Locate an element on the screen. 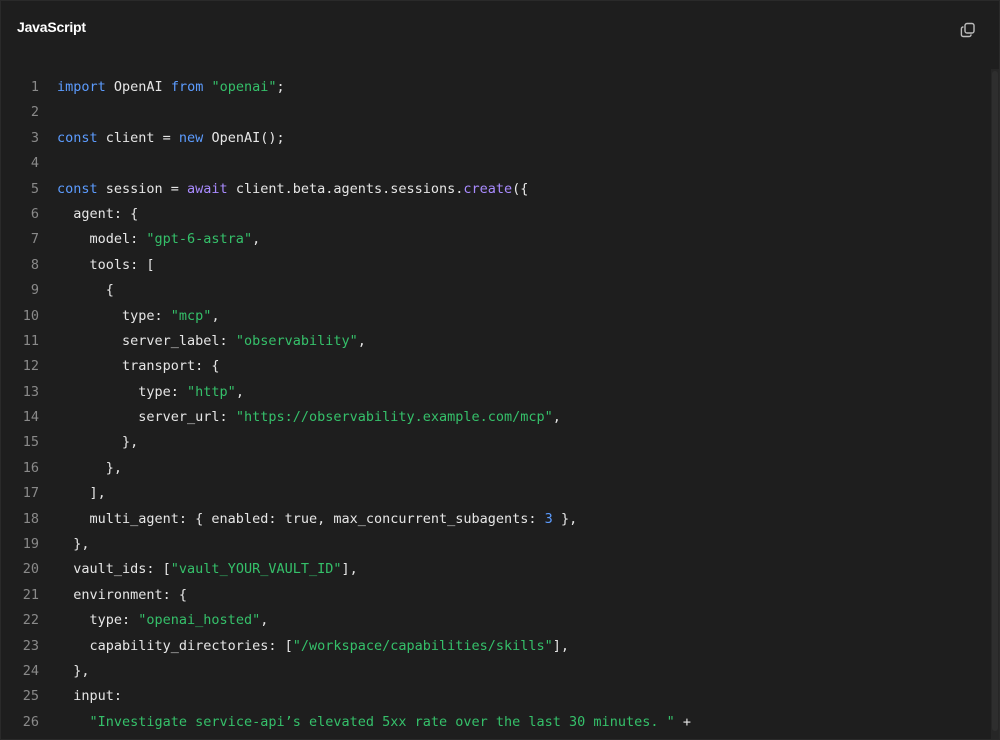 Image resolution: width=1000 pixels, height=740 pixels. code-token: new is located at coordinates (191, 137).